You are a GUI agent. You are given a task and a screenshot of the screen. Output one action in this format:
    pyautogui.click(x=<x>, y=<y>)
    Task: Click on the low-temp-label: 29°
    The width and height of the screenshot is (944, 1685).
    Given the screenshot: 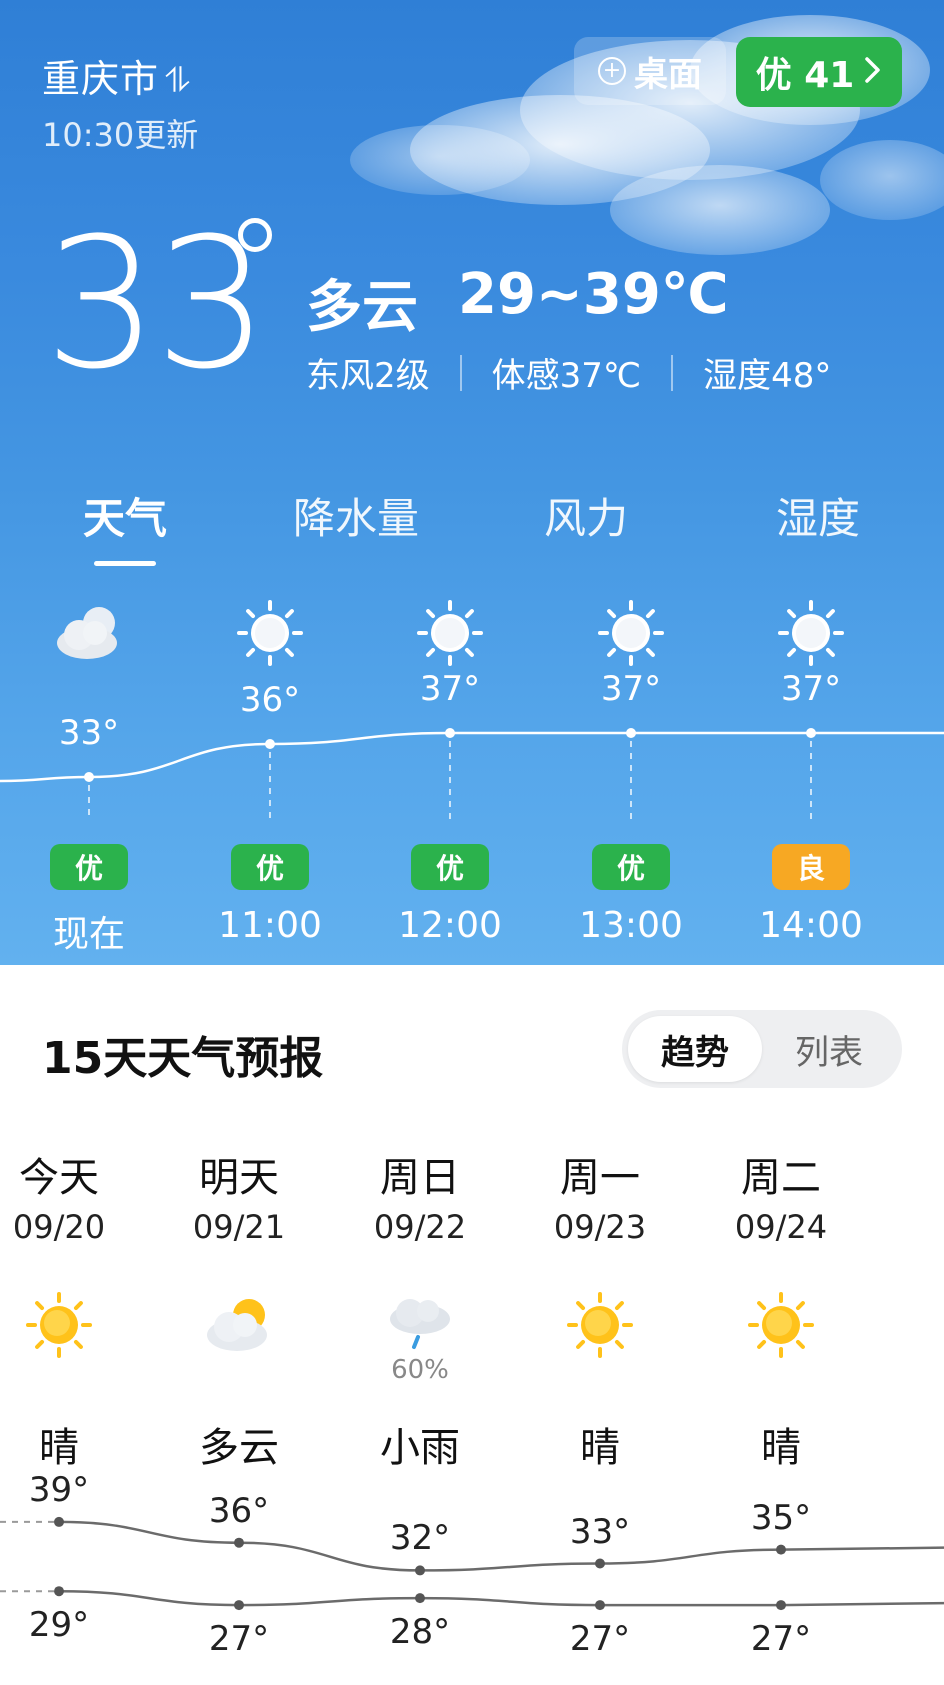 What is the action you would take?
    pyautogui.click(x=59, y=1625)
    